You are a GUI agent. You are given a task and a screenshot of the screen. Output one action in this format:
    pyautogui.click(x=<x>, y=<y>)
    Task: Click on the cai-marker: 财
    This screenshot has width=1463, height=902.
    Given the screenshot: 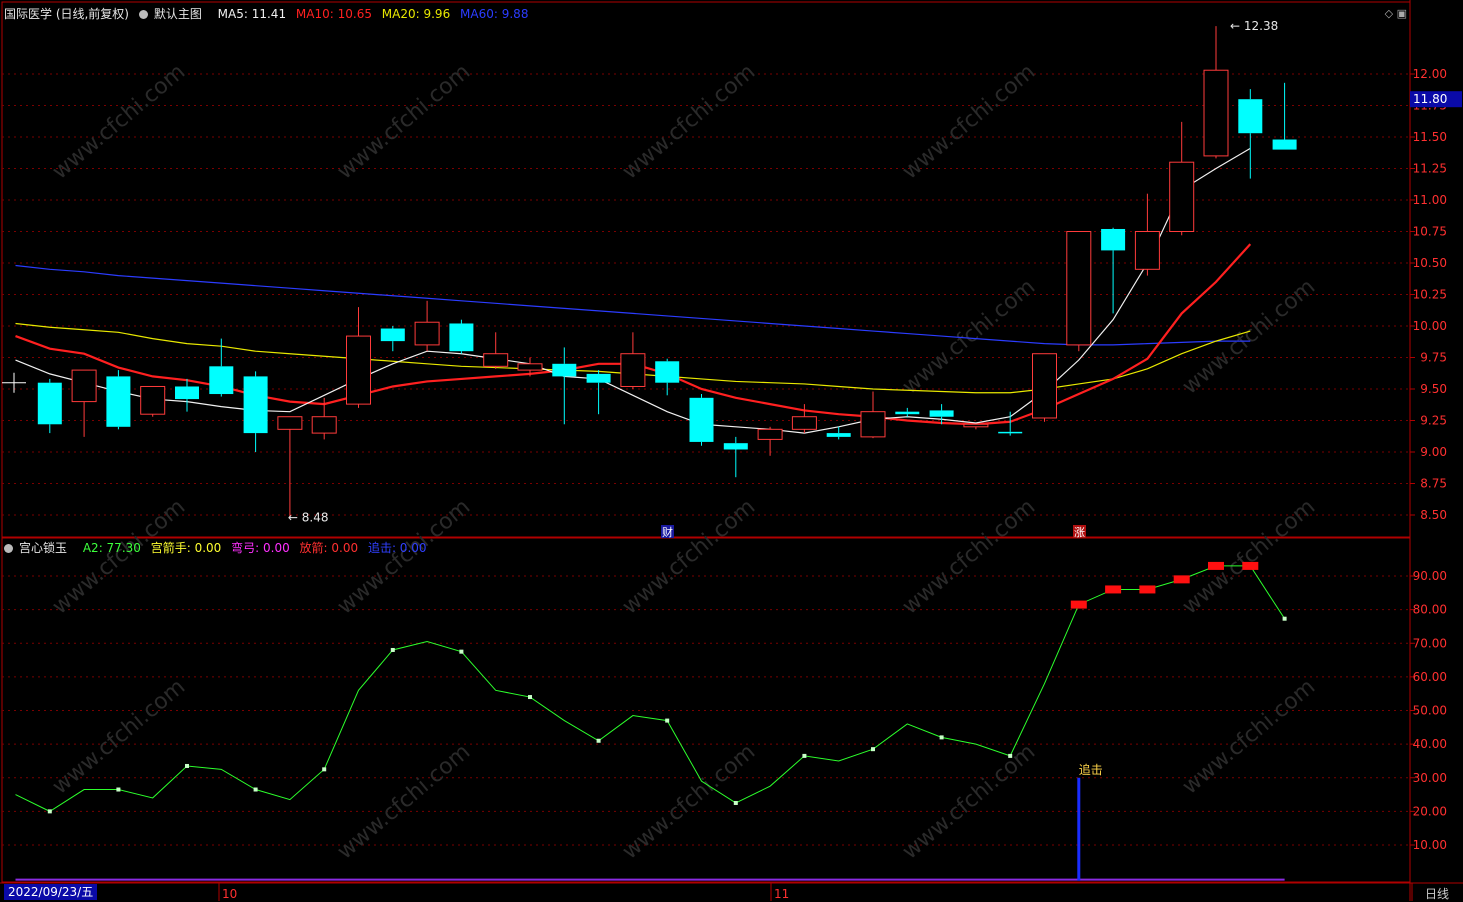 What is the action you would take?
    pyautogui.click(x=667, y=532)
    